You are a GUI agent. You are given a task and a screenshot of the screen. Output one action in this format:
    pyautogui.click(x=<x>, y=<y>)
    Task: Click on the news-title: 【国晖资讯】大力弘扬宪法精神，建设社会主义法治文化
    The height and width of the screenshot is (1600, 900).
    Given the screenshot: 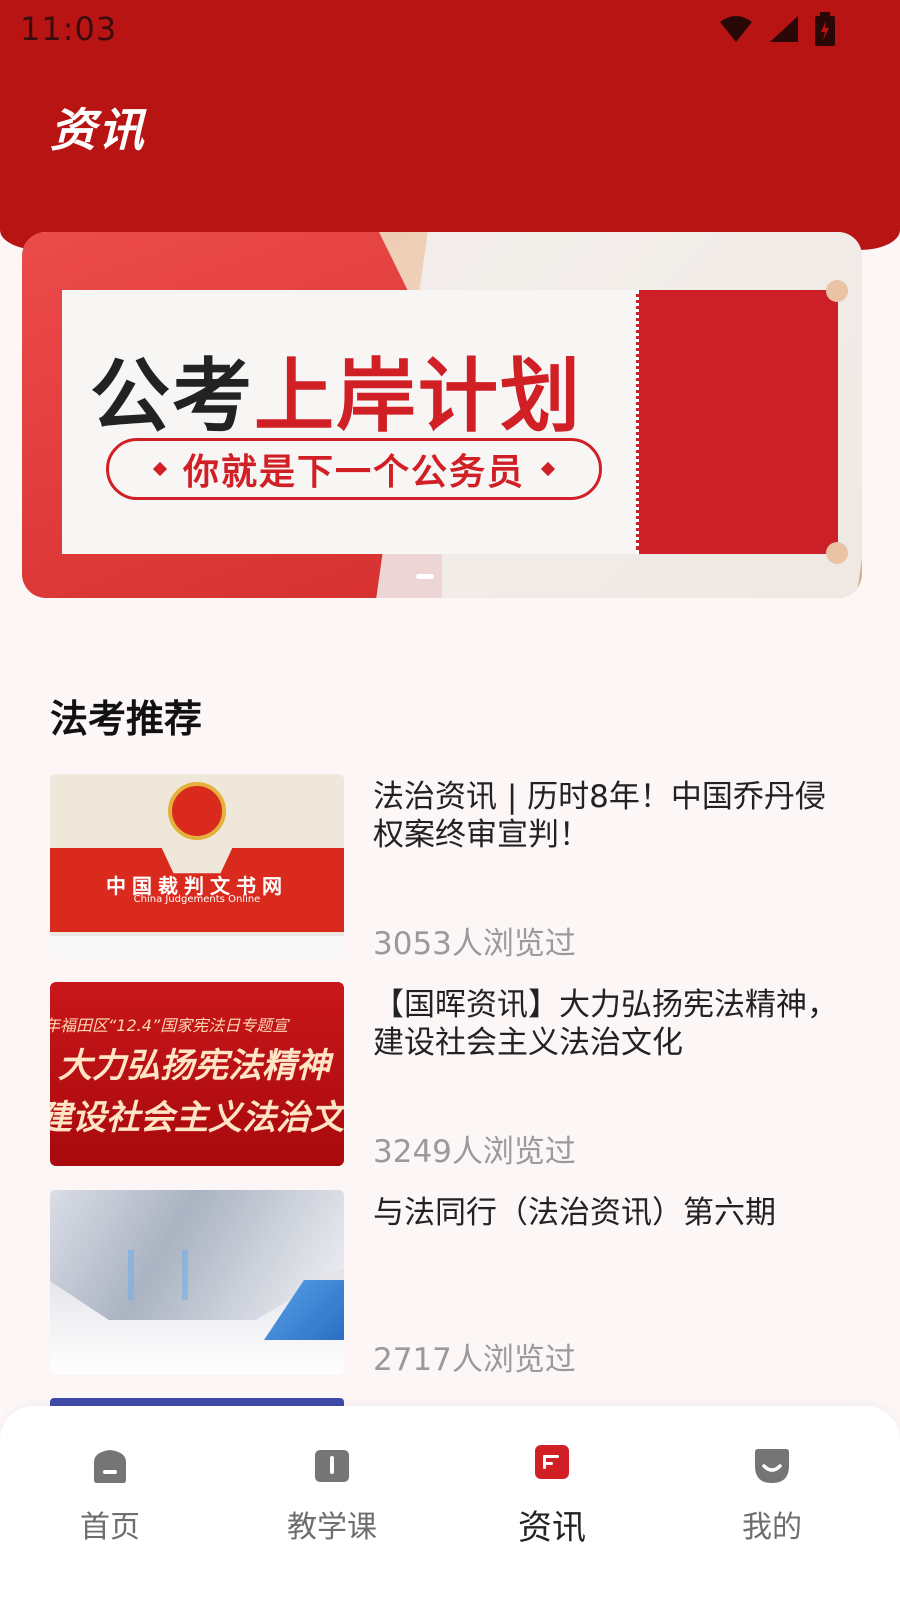 What is the action you would take?
    pyautogui.click(x=605, y=1024)
    